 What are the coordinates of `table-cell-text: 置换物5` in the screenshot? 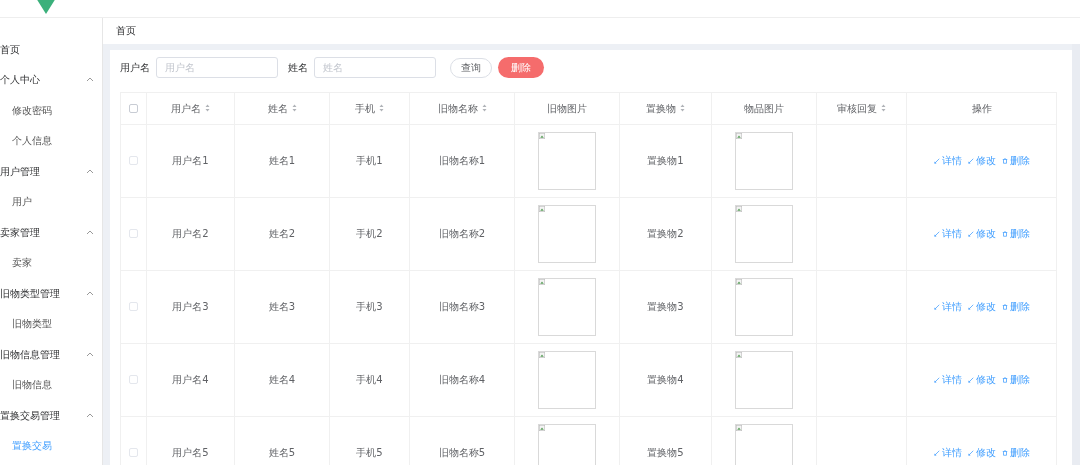 It's located at (665, 453).